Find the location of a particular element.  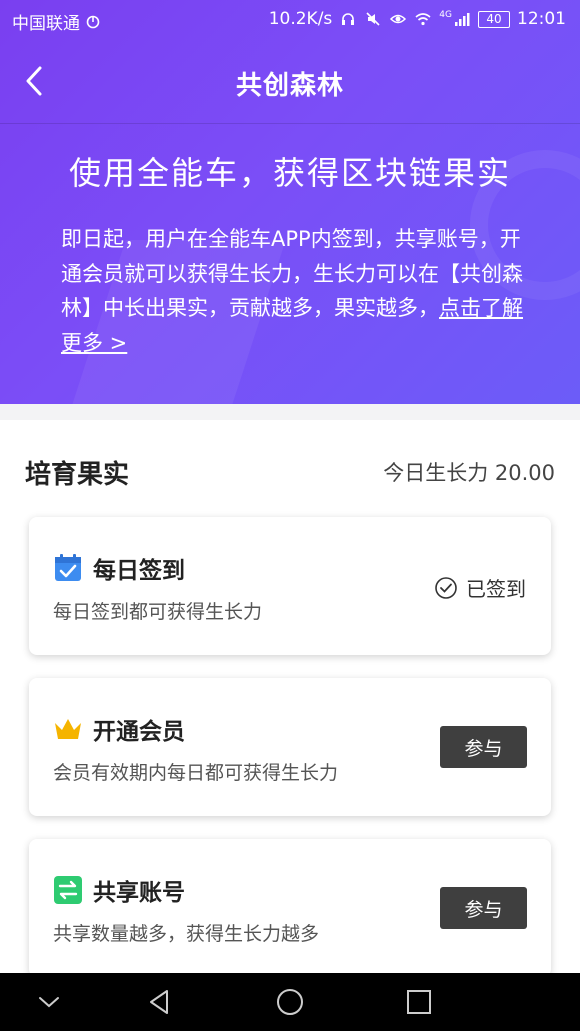

checked-in-label: 已签到 is located at coordinates (496, 589).